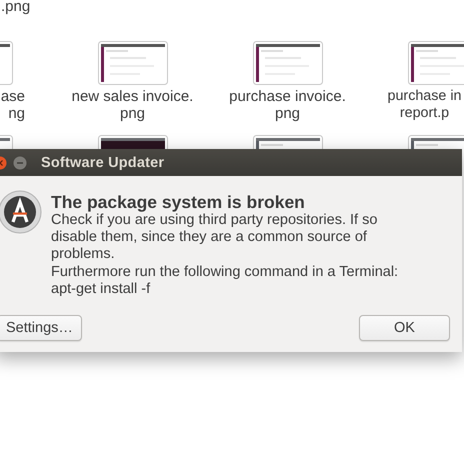 Image resolution: width=464 pixels, height=463 pixels. I want to click on file-name: report.p, so click(425, 113).